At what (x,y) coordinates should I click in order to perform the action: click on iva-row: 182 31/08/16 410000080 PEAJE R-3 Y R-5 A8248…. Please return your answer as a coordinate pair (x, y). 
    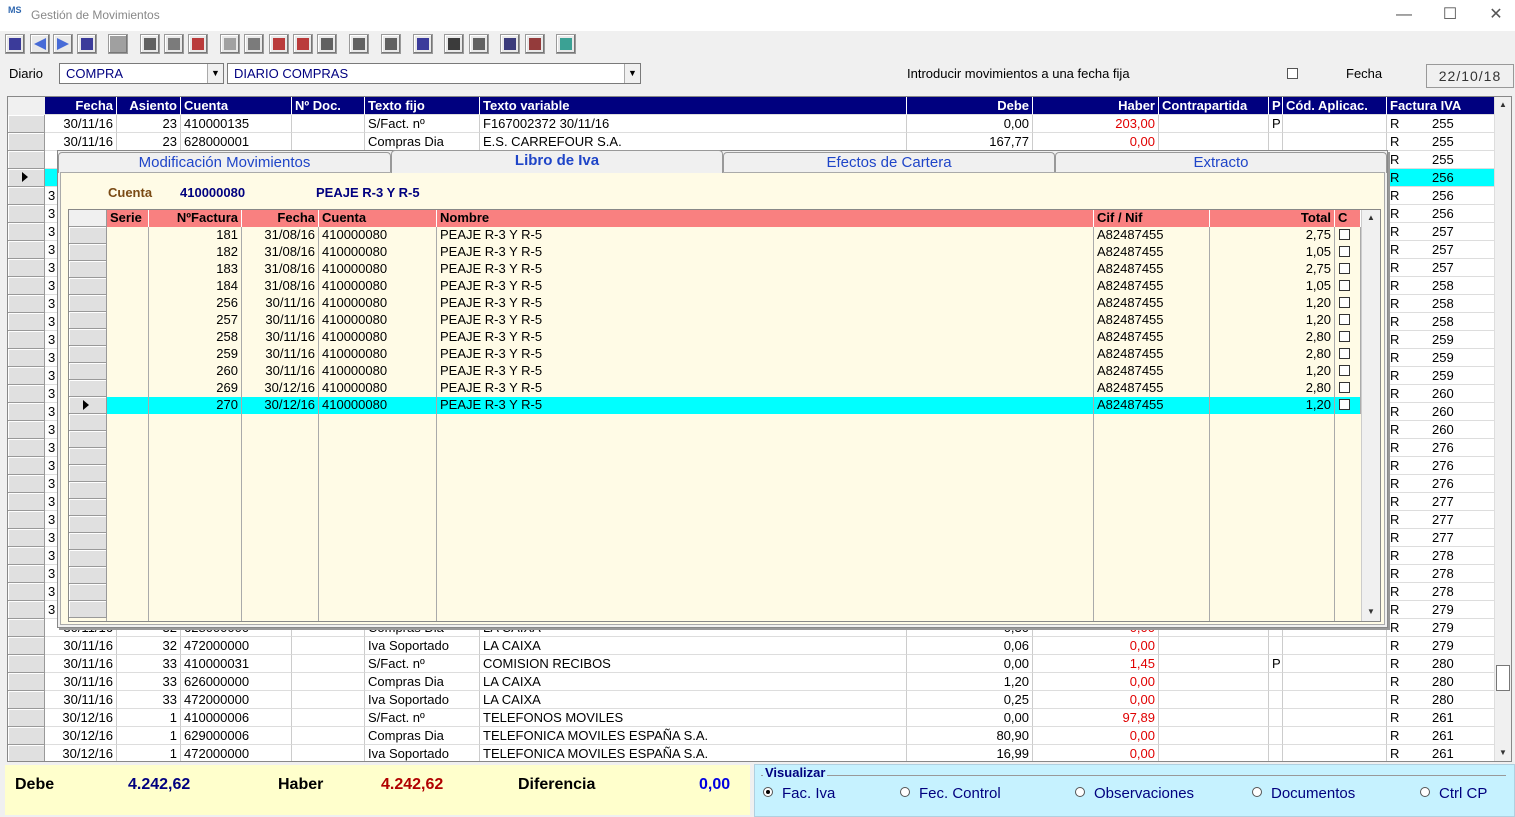
    Looking at the image, I should click on (715, 252).